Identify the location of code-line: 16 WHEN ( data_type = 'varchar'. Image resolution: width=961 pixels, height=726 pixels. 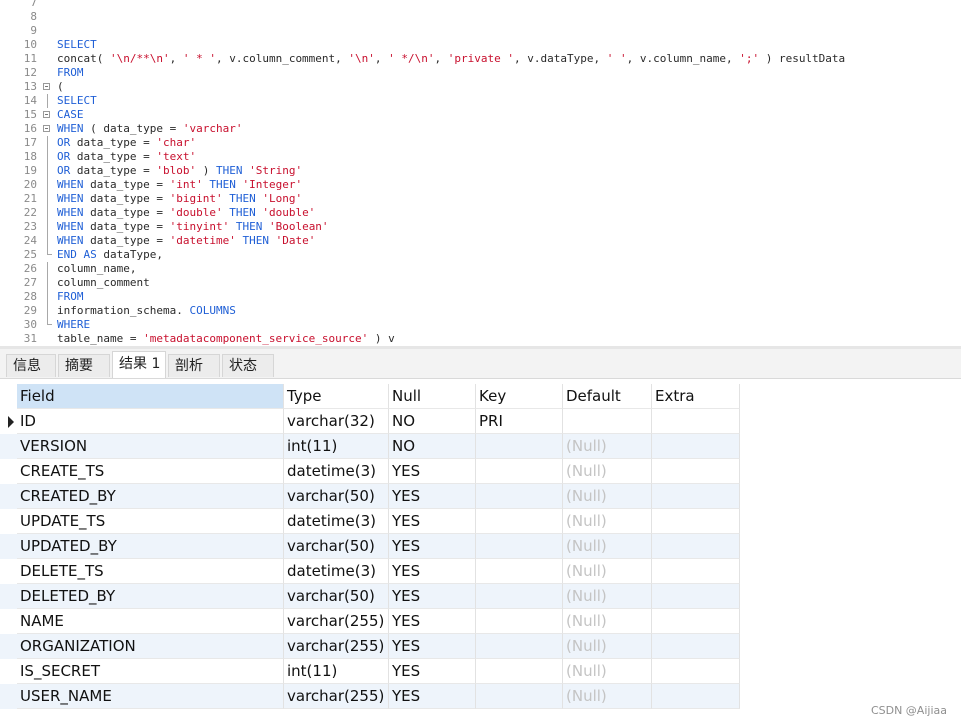
(480, 129).